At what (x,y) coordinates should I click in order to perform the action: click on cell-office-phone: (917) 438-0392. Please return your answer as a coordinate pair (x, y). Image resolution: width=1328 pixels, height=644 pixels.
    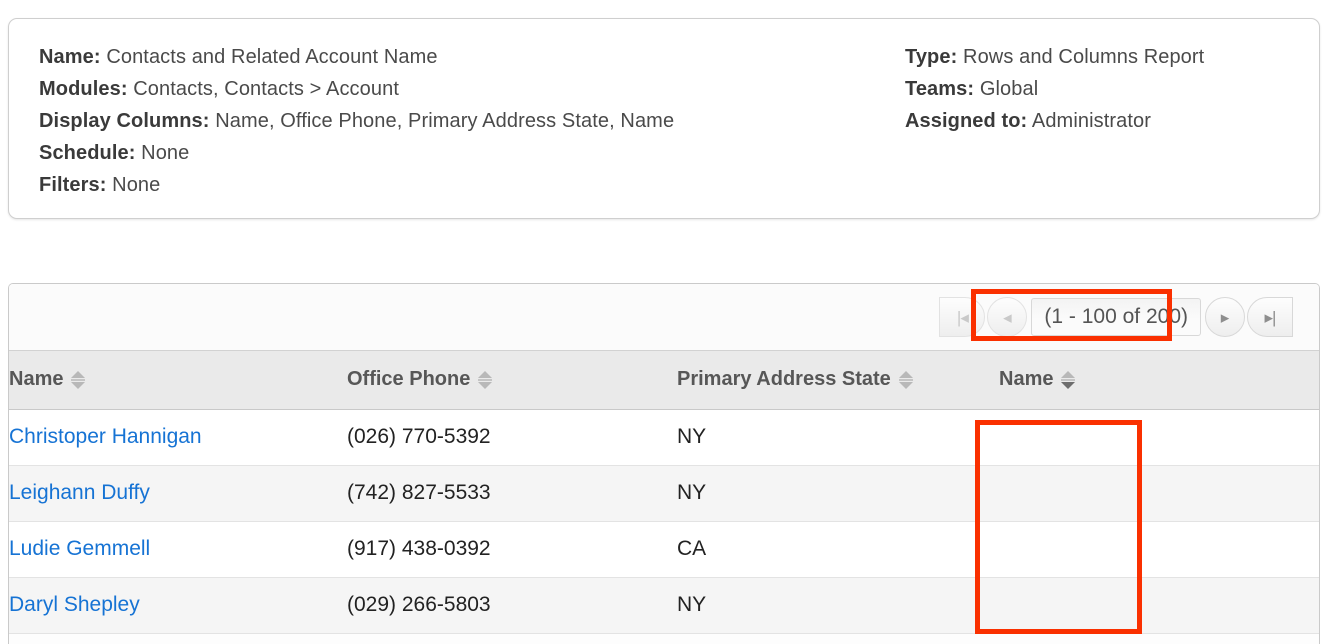
    Looking at the image, I should click on (512, 549).